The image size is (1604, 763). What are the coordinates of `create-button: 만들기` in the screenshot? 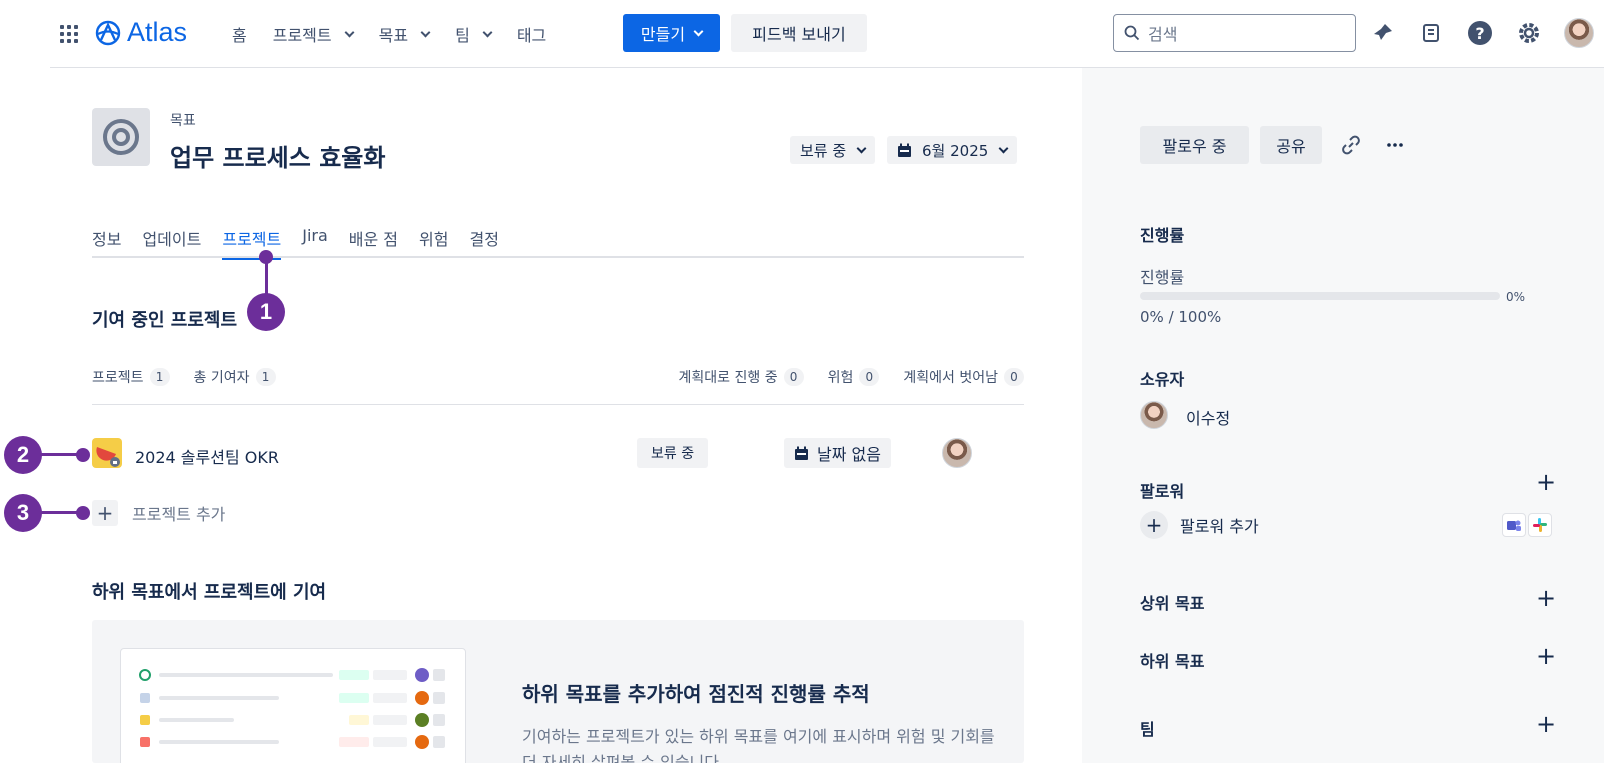 It's located at (671, 33).